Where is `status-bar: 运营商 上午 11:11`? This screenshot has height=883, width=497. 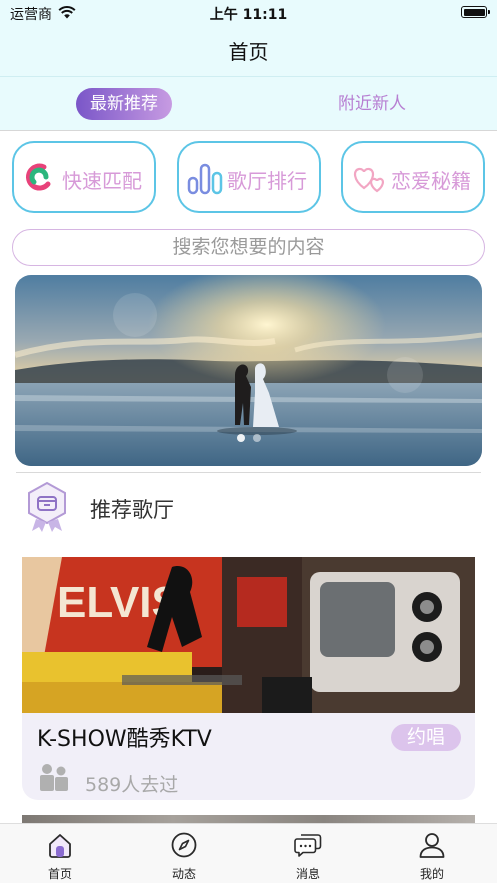
status-bar: 运营商 上午 11:11 is located at coordinates (248, 13).